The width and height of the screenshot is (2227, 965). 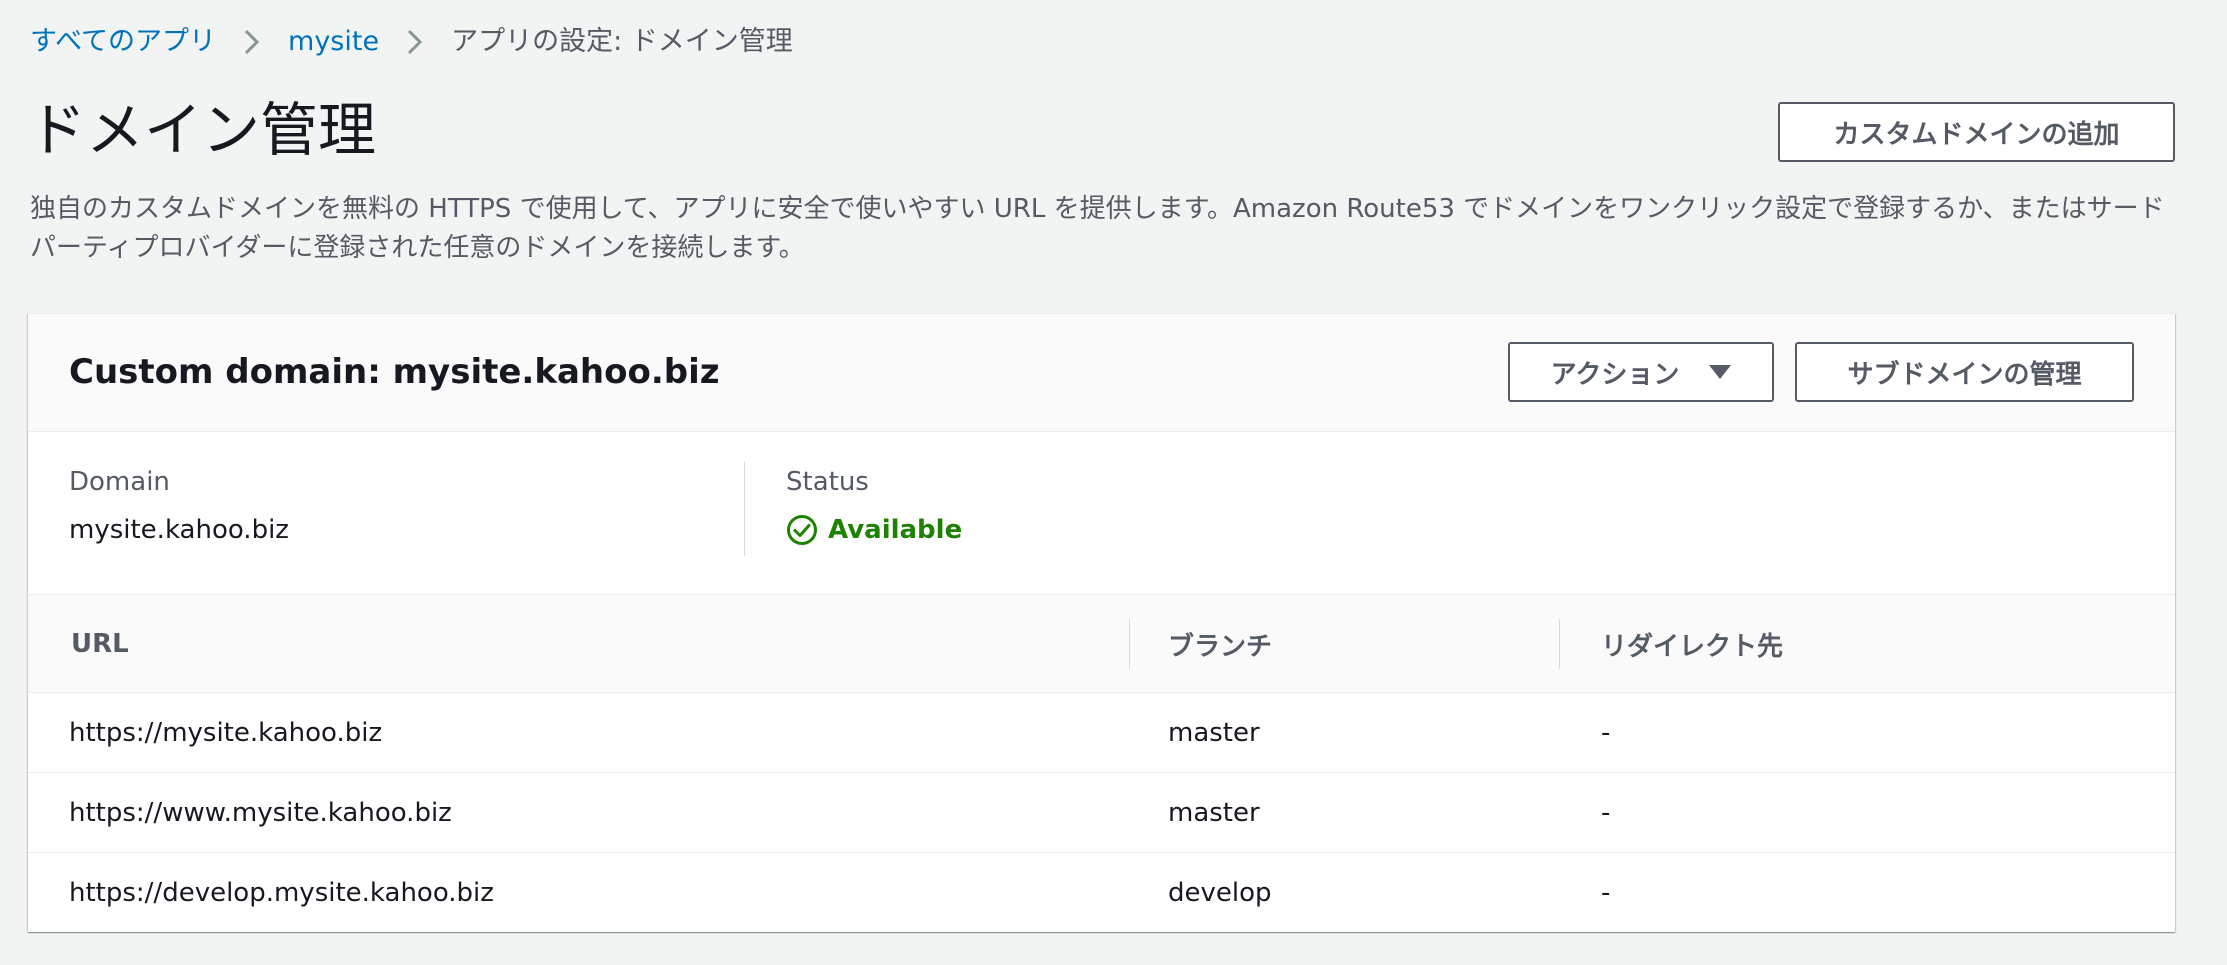 I want to click on breadcrumb-all-apps: すべてのアプリ, so click(x=123, y=42).